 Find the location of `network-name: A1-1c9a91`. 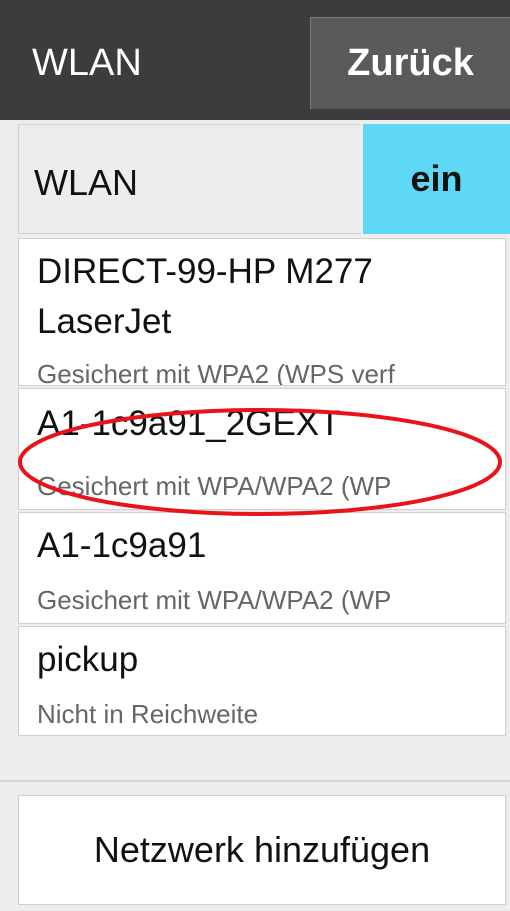

network-name: A1-1c9a91 is located at coordinates (122, 545).